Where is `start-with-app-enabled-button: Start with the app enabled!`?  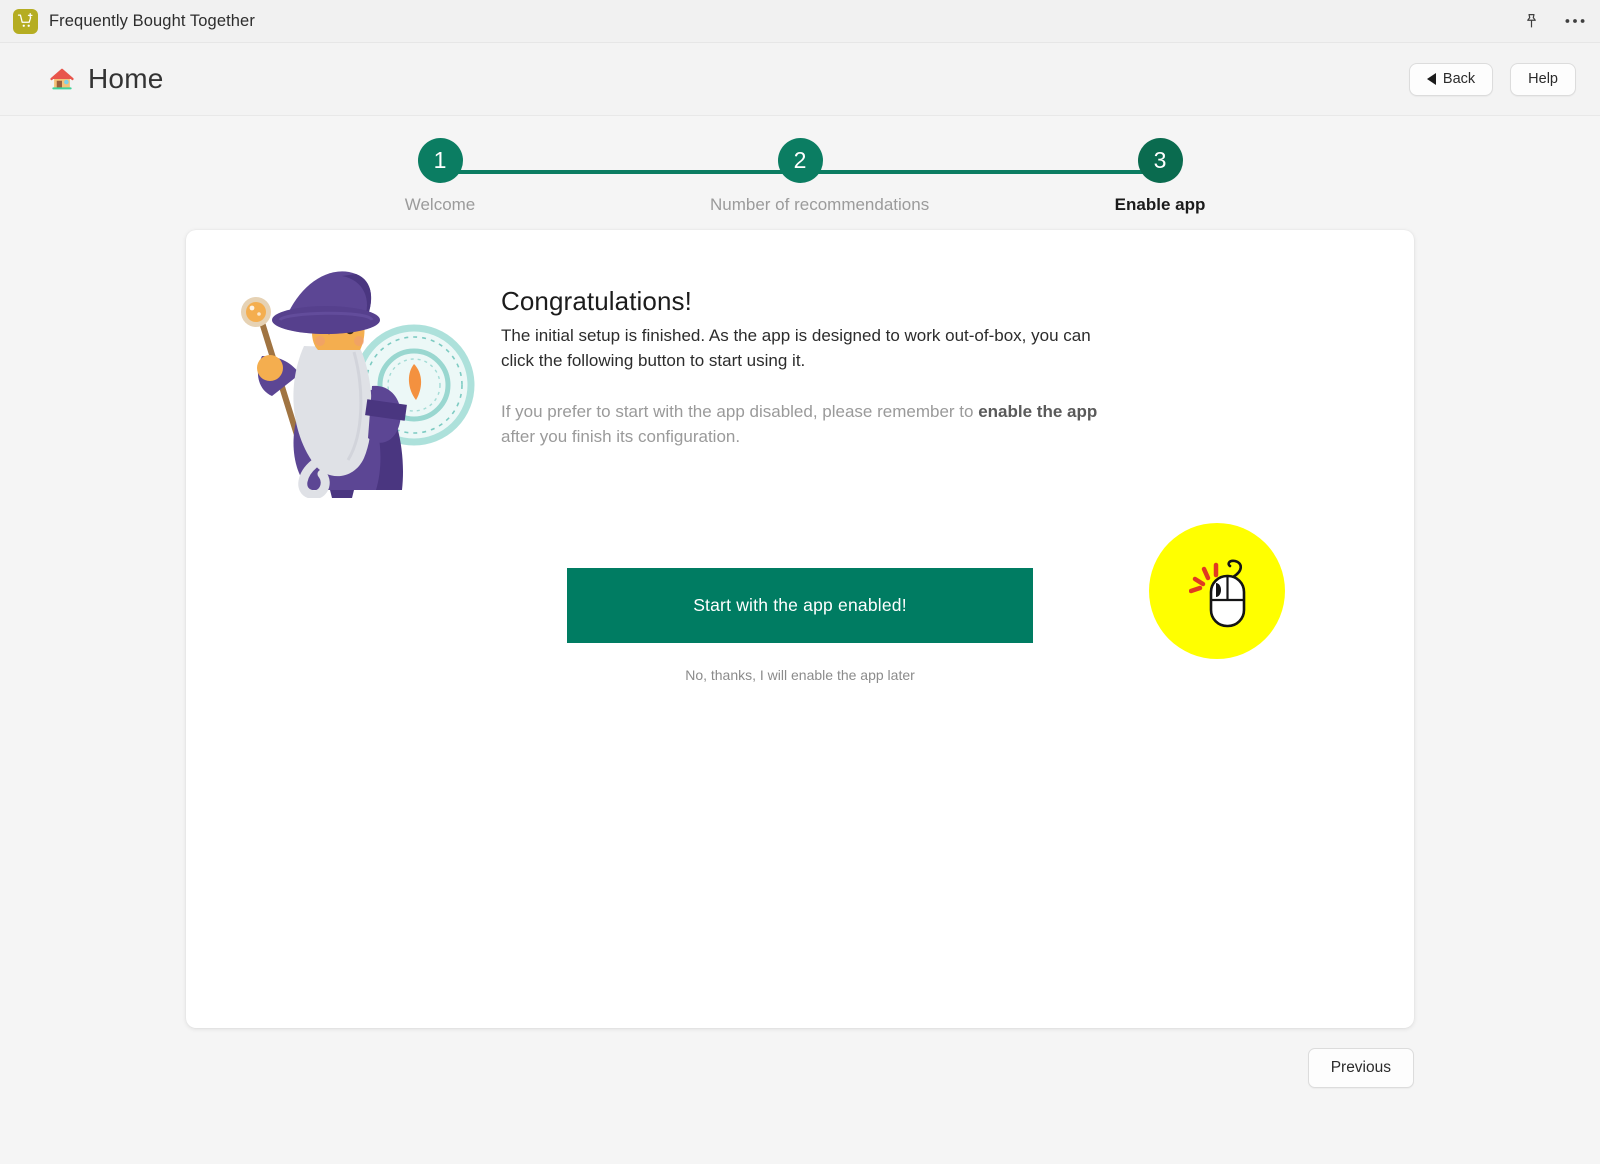 start-with-app-enabled-button: Start with the app enabled! is located at coordinates (800, 605).